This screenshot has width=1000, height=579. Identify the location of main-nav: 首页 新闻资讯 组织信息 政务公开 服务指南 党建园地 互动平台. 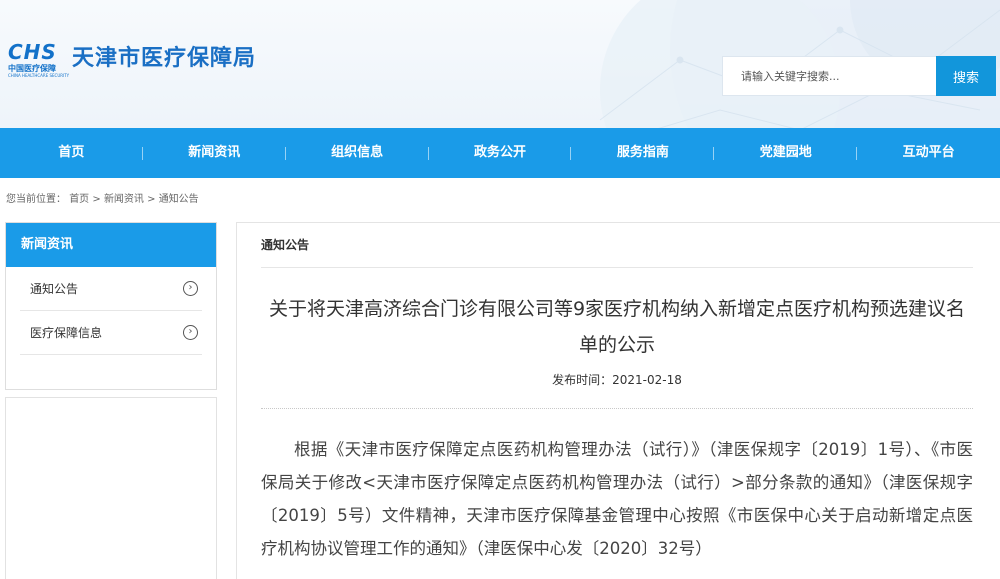
(500, 153).